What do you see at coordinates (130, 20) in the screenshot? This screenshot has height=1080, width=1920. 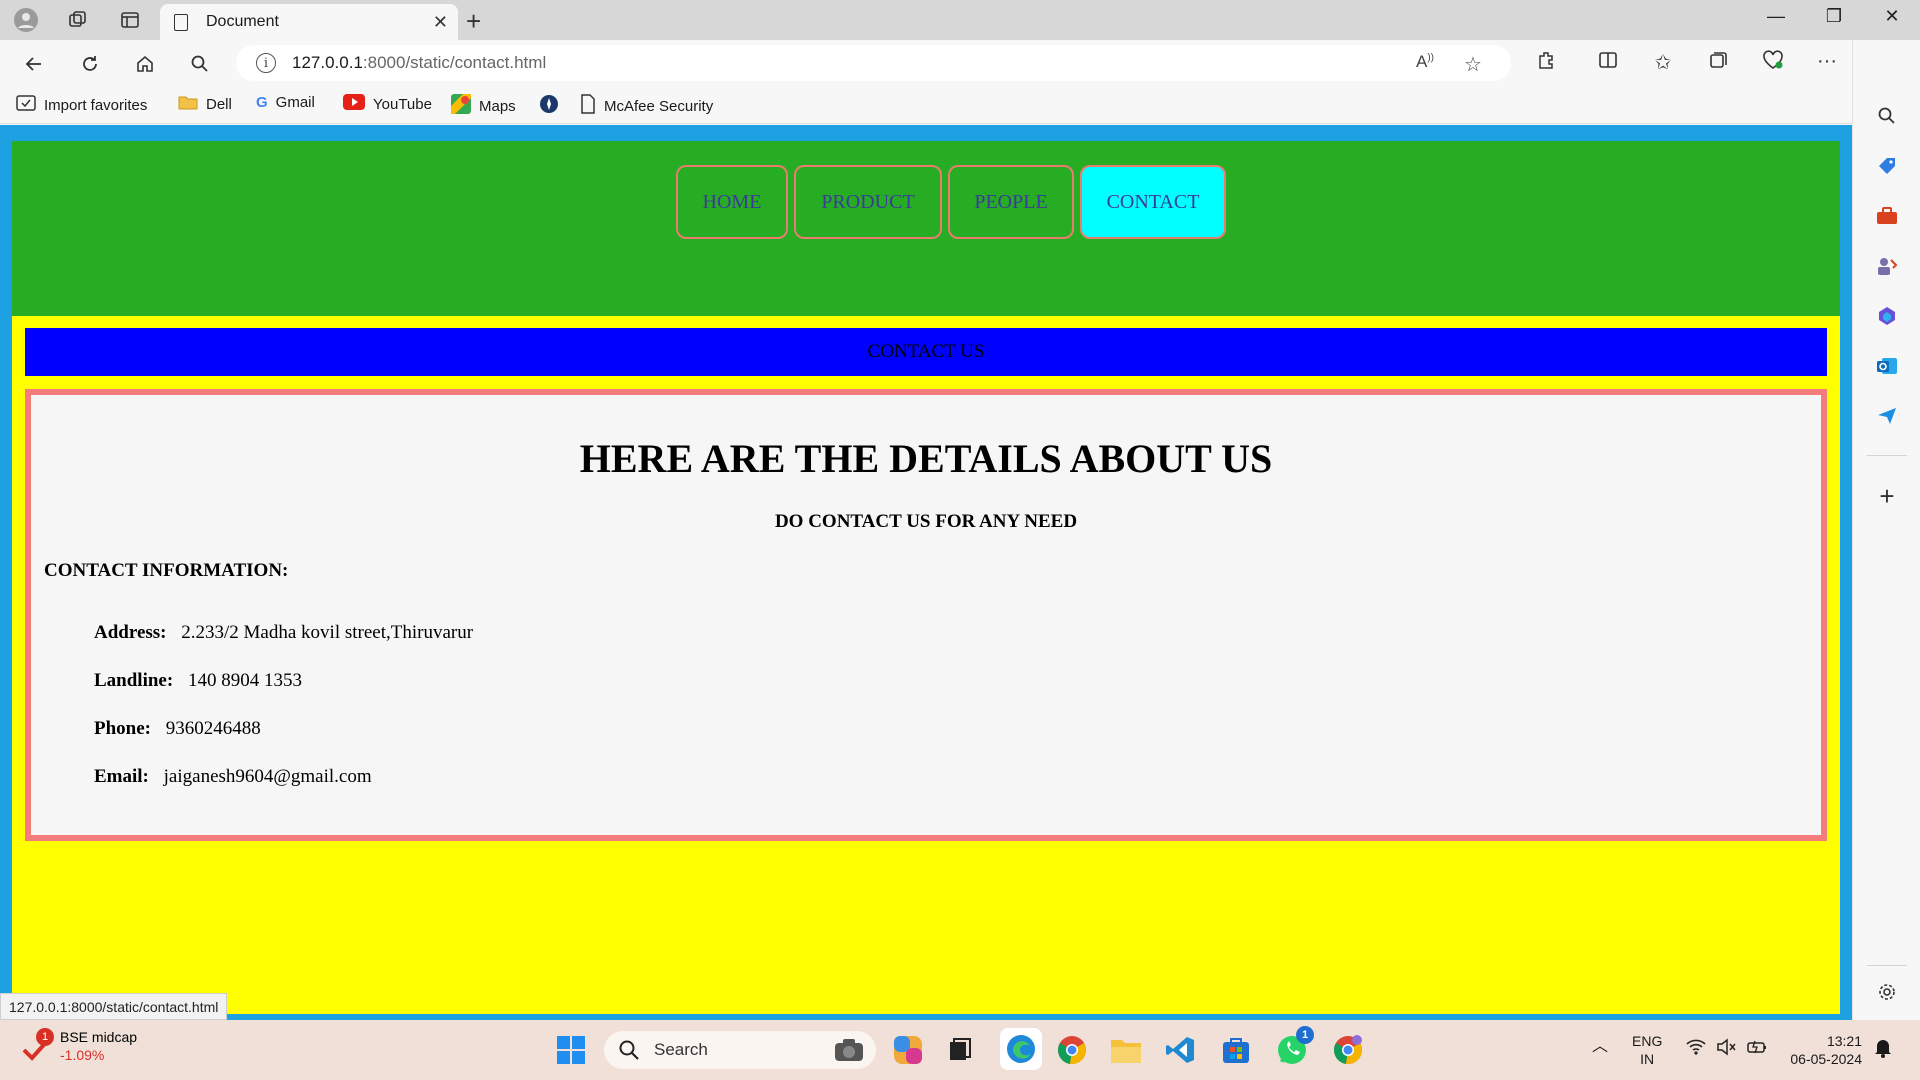 I see `vertical-tabs-icon` at bounding box center [130, 20].